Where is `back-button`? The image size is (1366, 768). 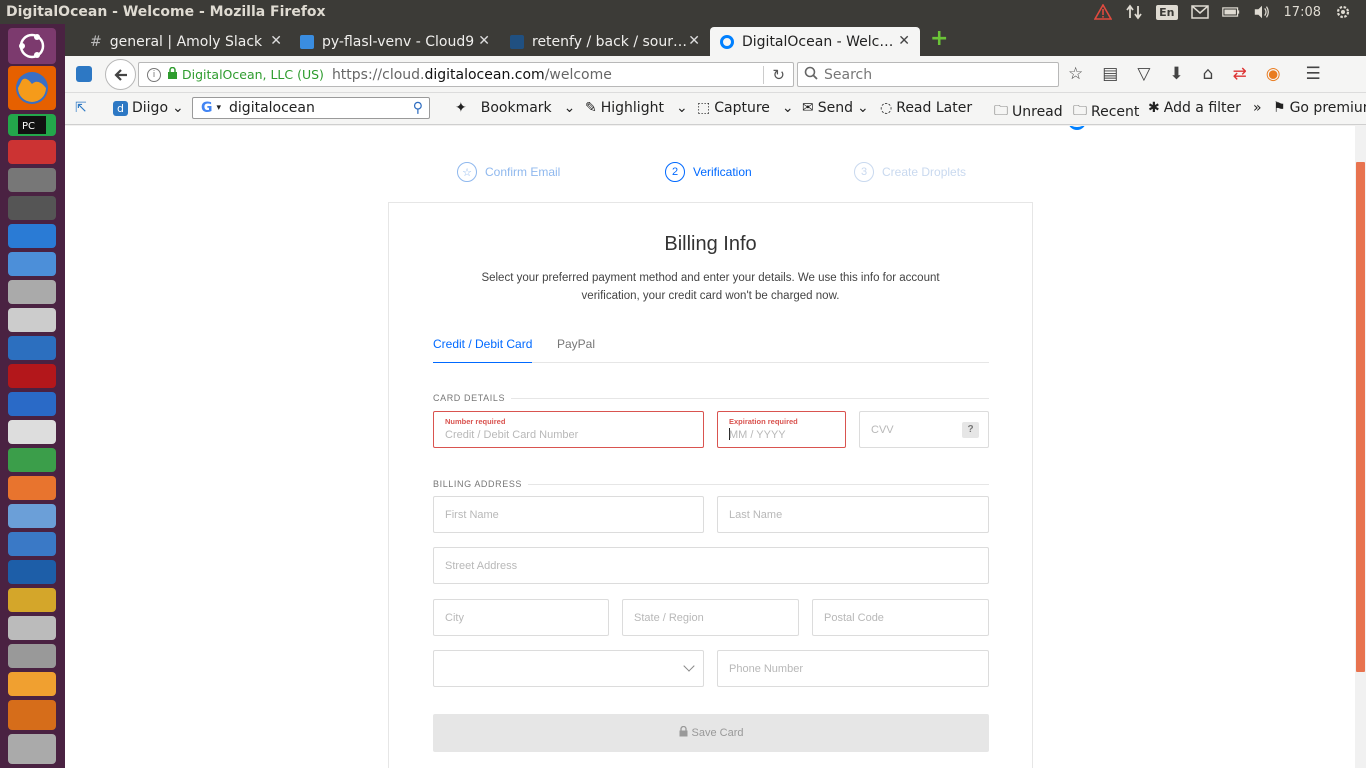 back-button is located at coordinates (120, 74).